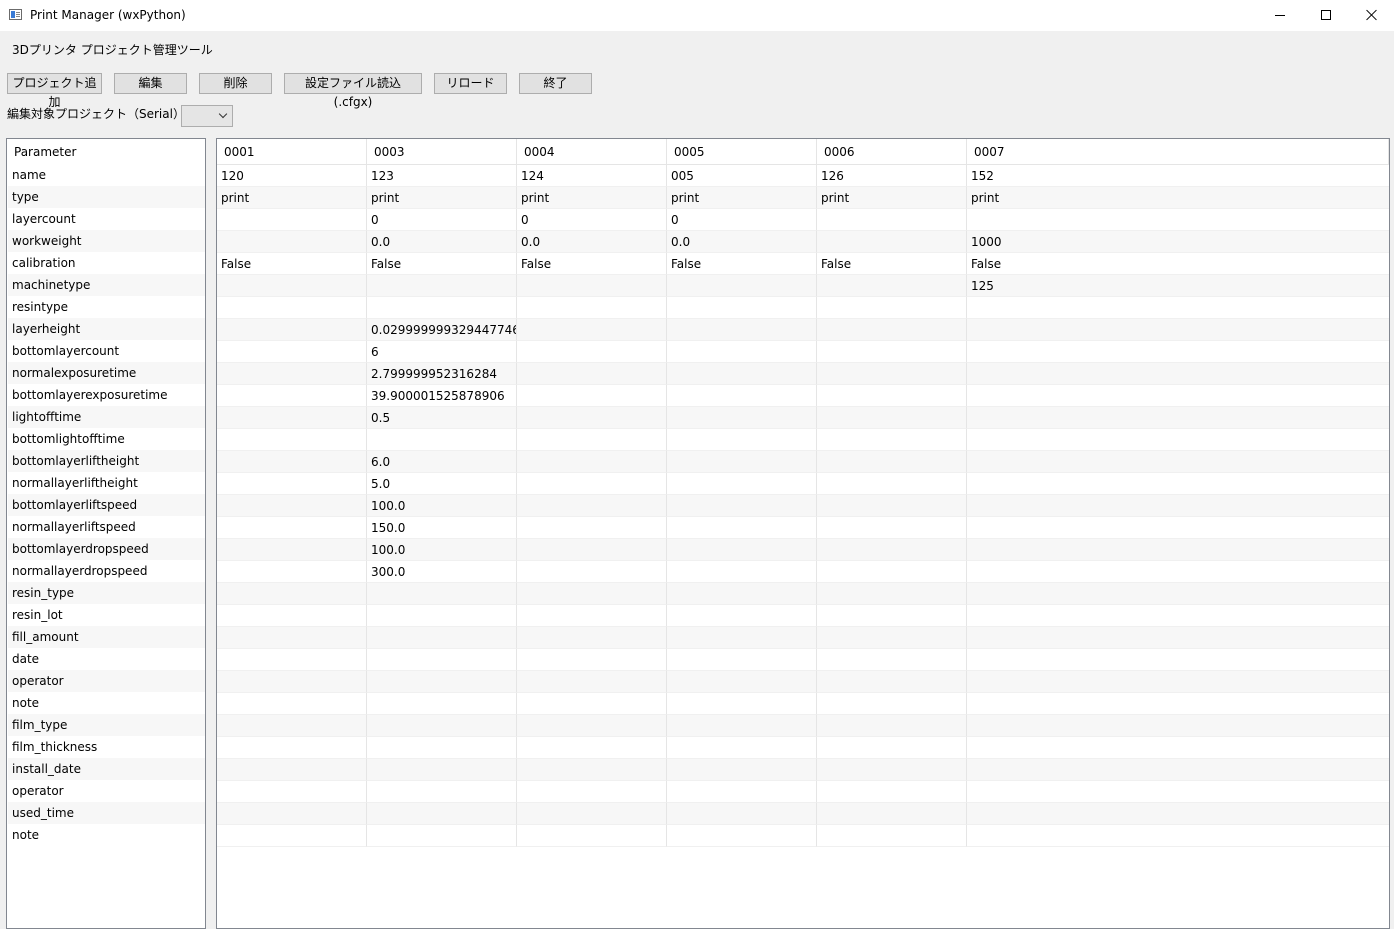 The height and width of the screenshot is (929, 1394). I want to click on grid-cell: 125, so click(1178, 286).